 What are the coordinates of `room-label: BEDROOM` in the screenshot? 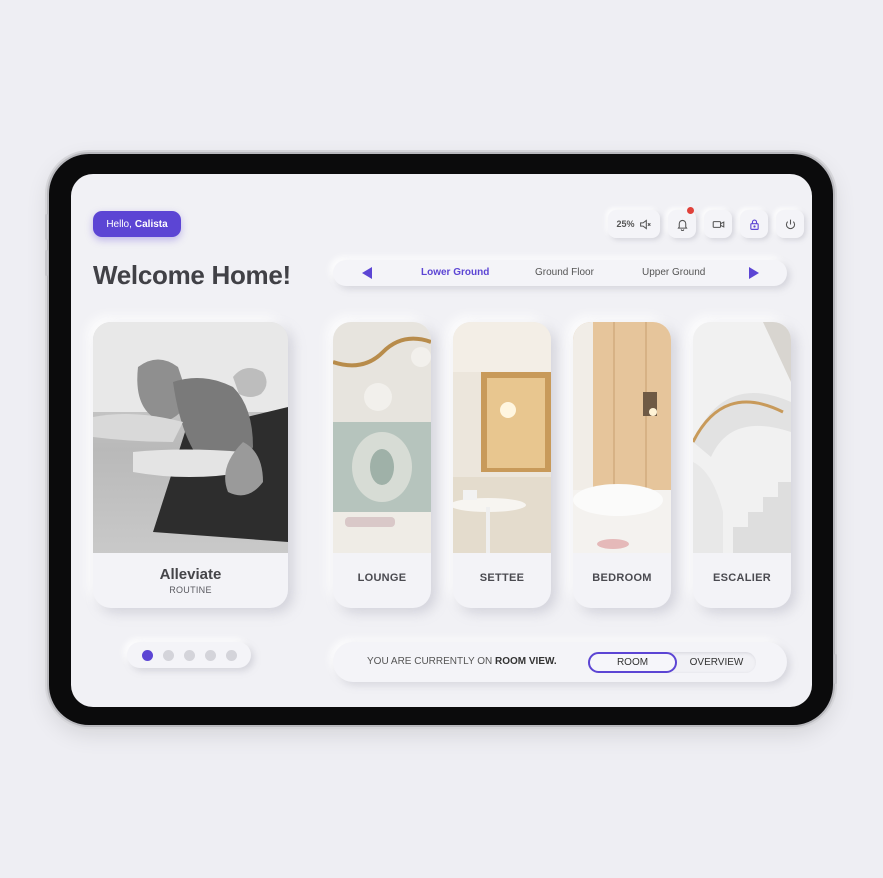 It's located at (622, 578).